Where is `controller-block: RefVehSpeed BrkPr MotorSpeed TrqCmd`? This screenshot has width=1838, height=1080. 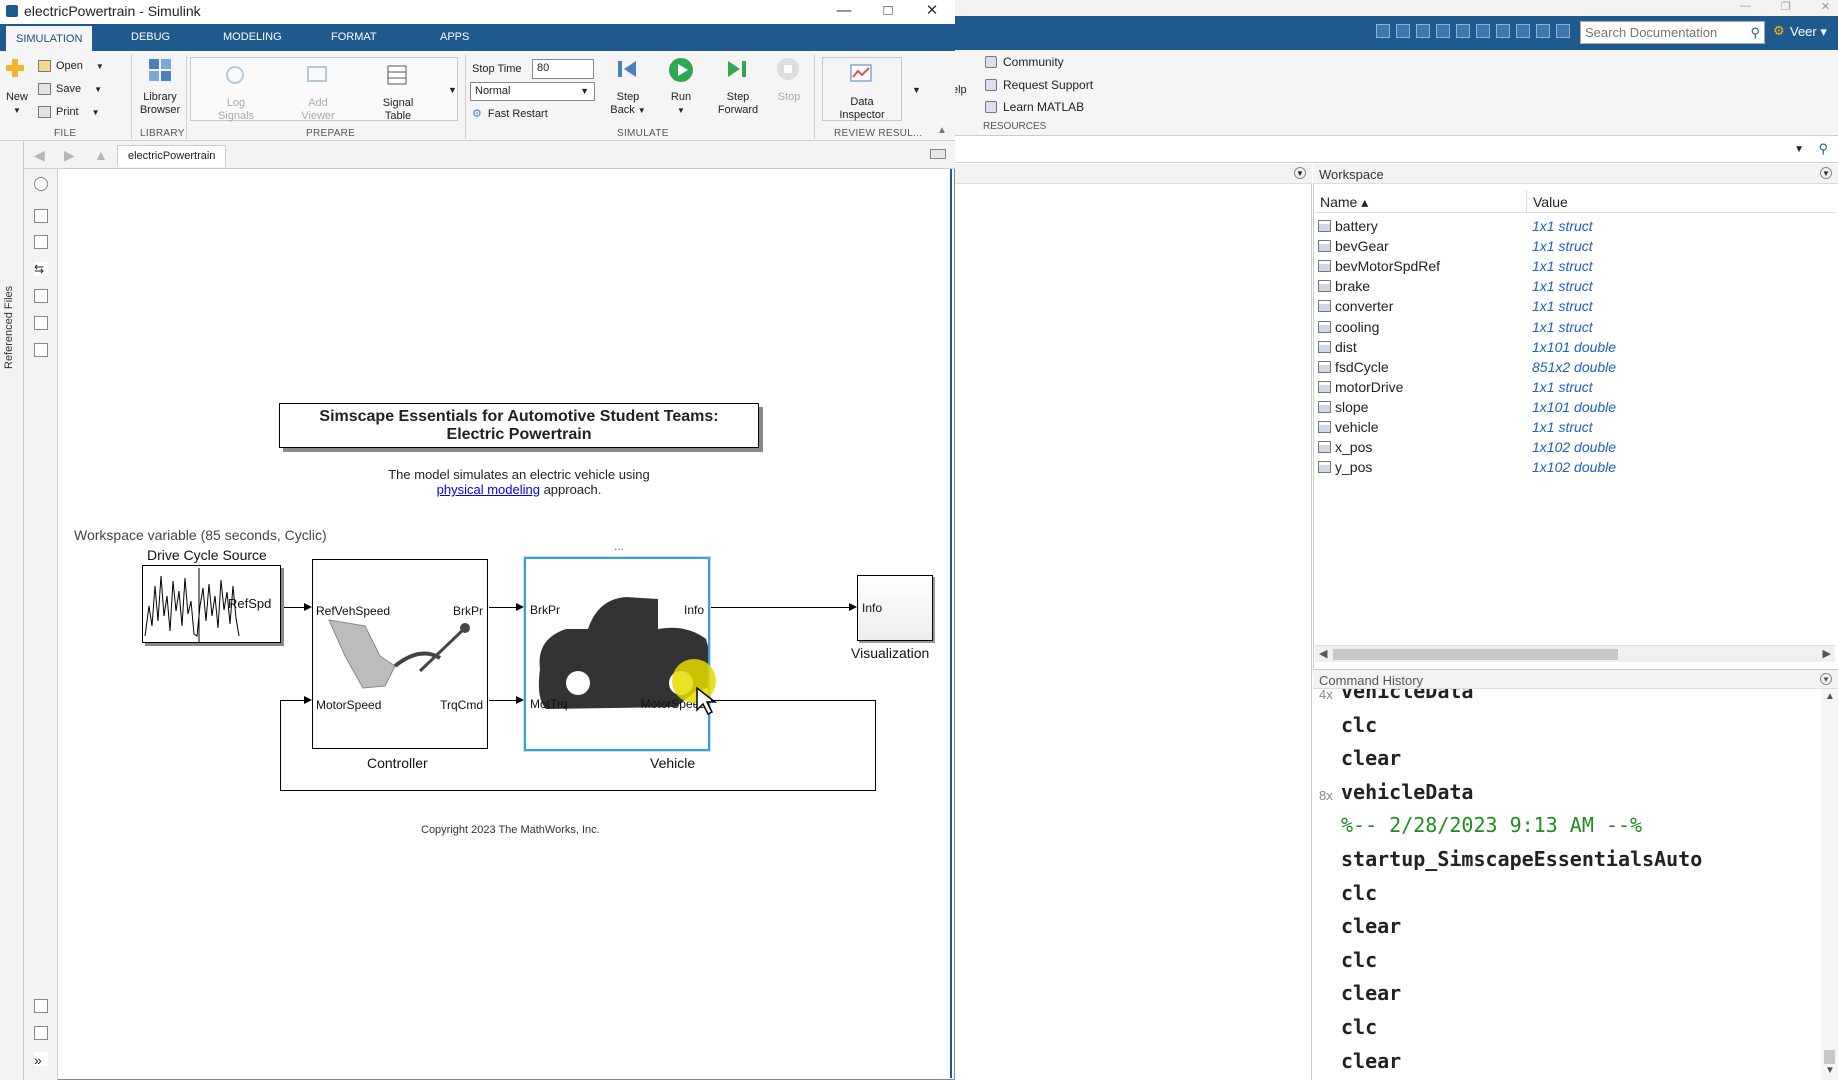 controller-block: RefVehSpeed BrkPr MotorSpeed TrqCmd is located at coordinates (400, 654).